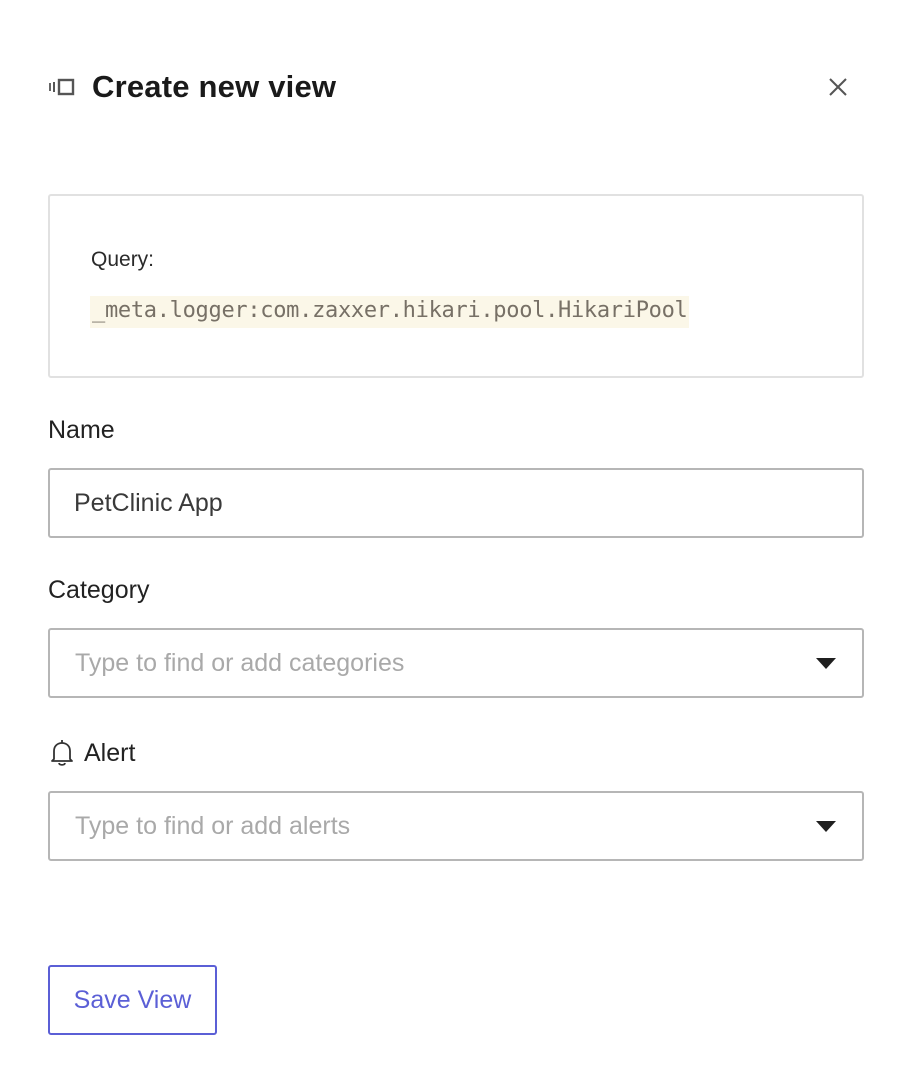 This screenshot has width=912, height=1082. I want to click on dialog-title: Create new view, so click(214, 86).